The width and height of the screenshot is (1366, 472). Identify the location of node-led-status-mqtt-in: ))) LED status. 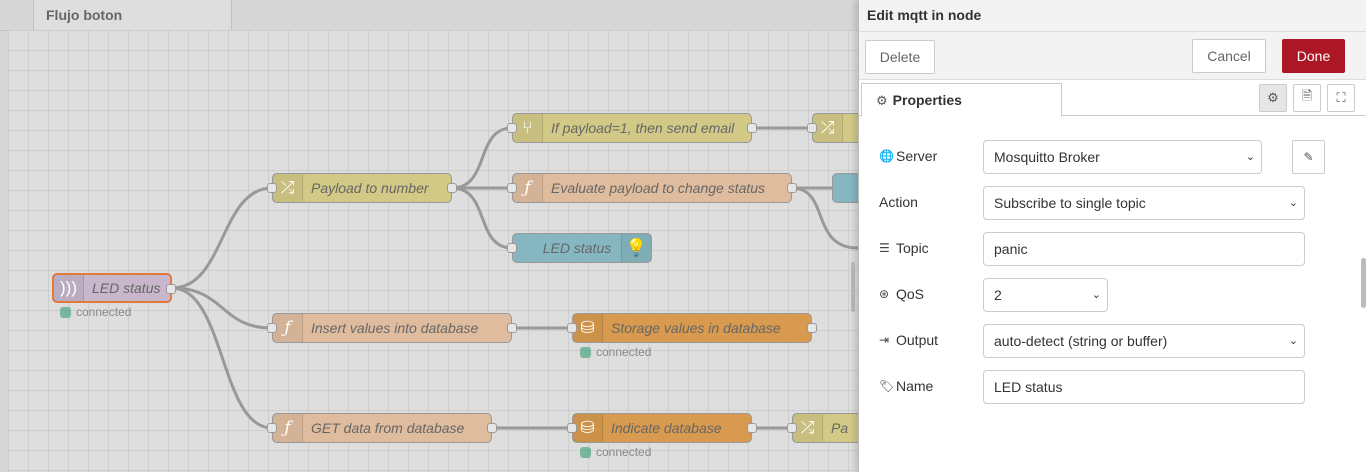
(114, 288).